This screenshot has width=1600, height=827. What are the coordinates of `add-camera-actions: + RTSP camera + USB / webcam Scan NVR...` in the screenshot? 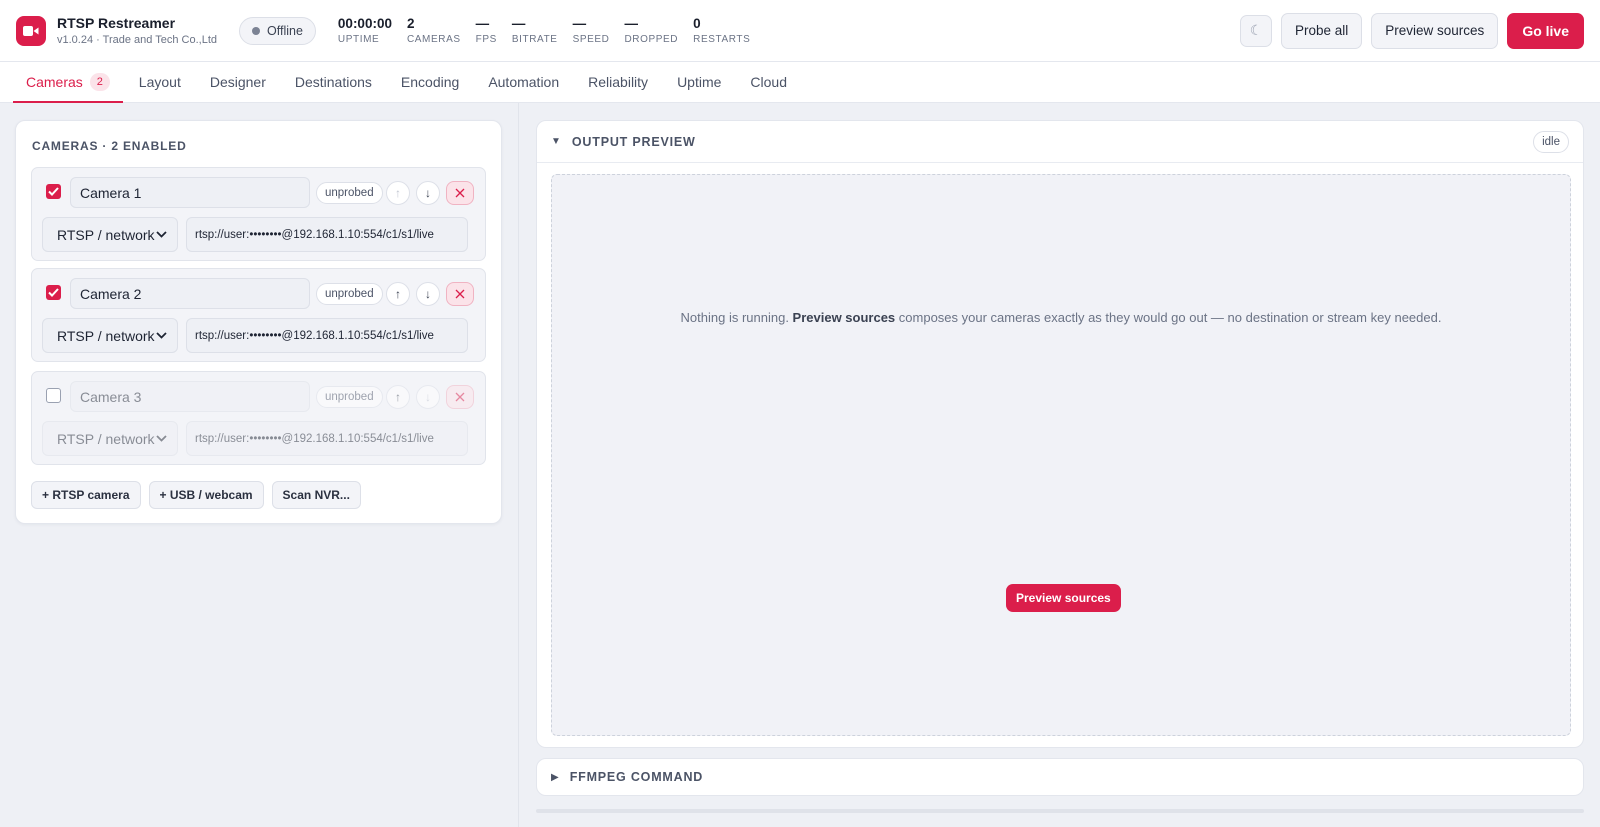 It's located at (196, 495).